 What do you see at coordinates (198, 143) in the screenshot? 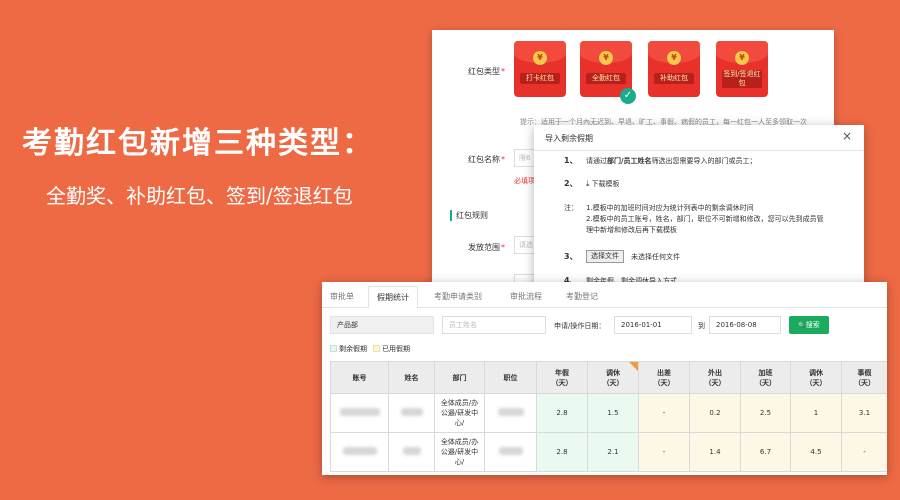
I see `headline: 考勤红包新增三种类型：` at bounding box center [198, 143].